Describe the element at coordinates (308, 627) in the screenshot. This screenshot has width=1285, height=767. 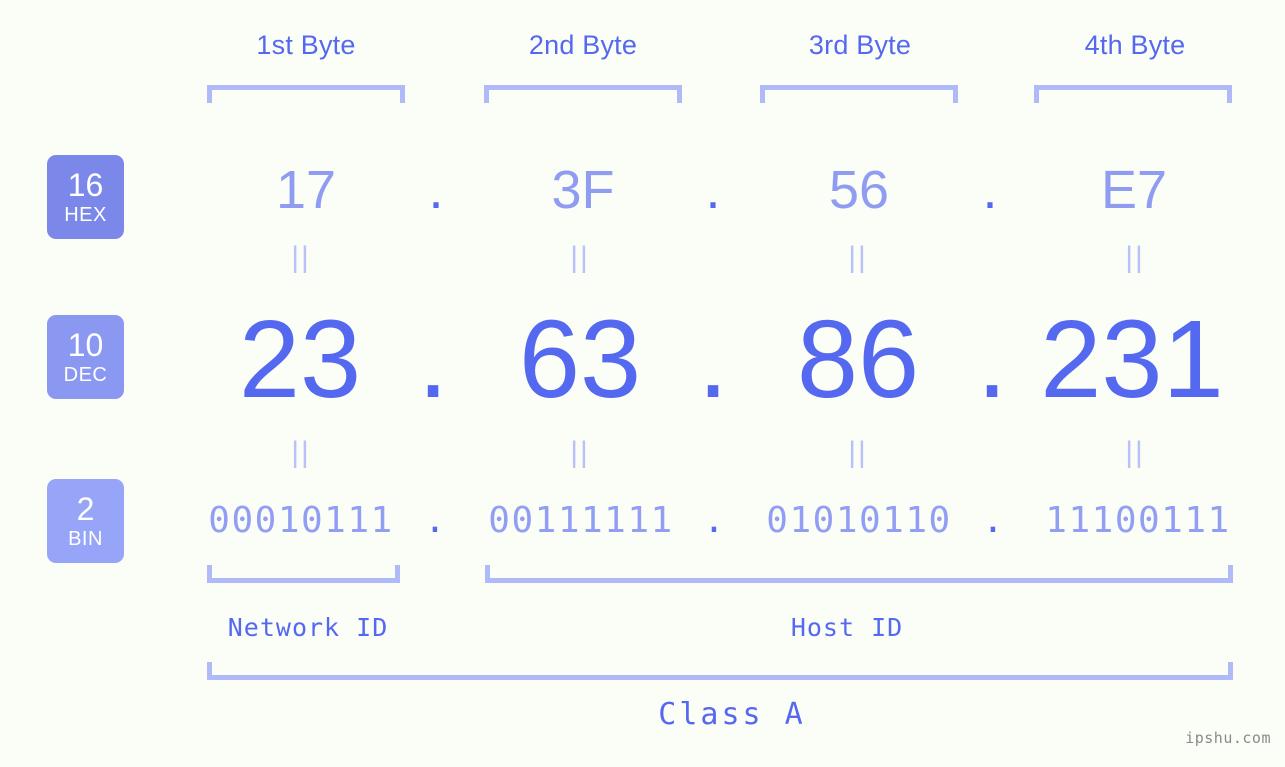
I see `network-id-label: Network ID` at that location.